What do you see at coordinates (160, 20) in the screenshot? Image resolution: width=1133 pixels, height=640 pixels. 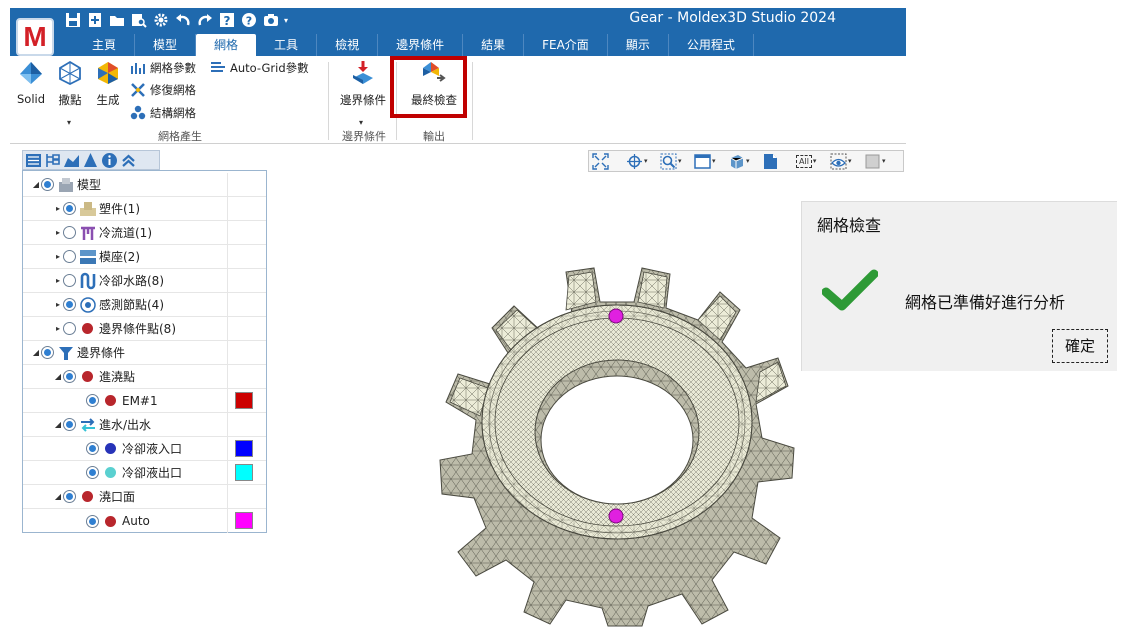 I see `settings-icon` at bounding box center [160, 20].